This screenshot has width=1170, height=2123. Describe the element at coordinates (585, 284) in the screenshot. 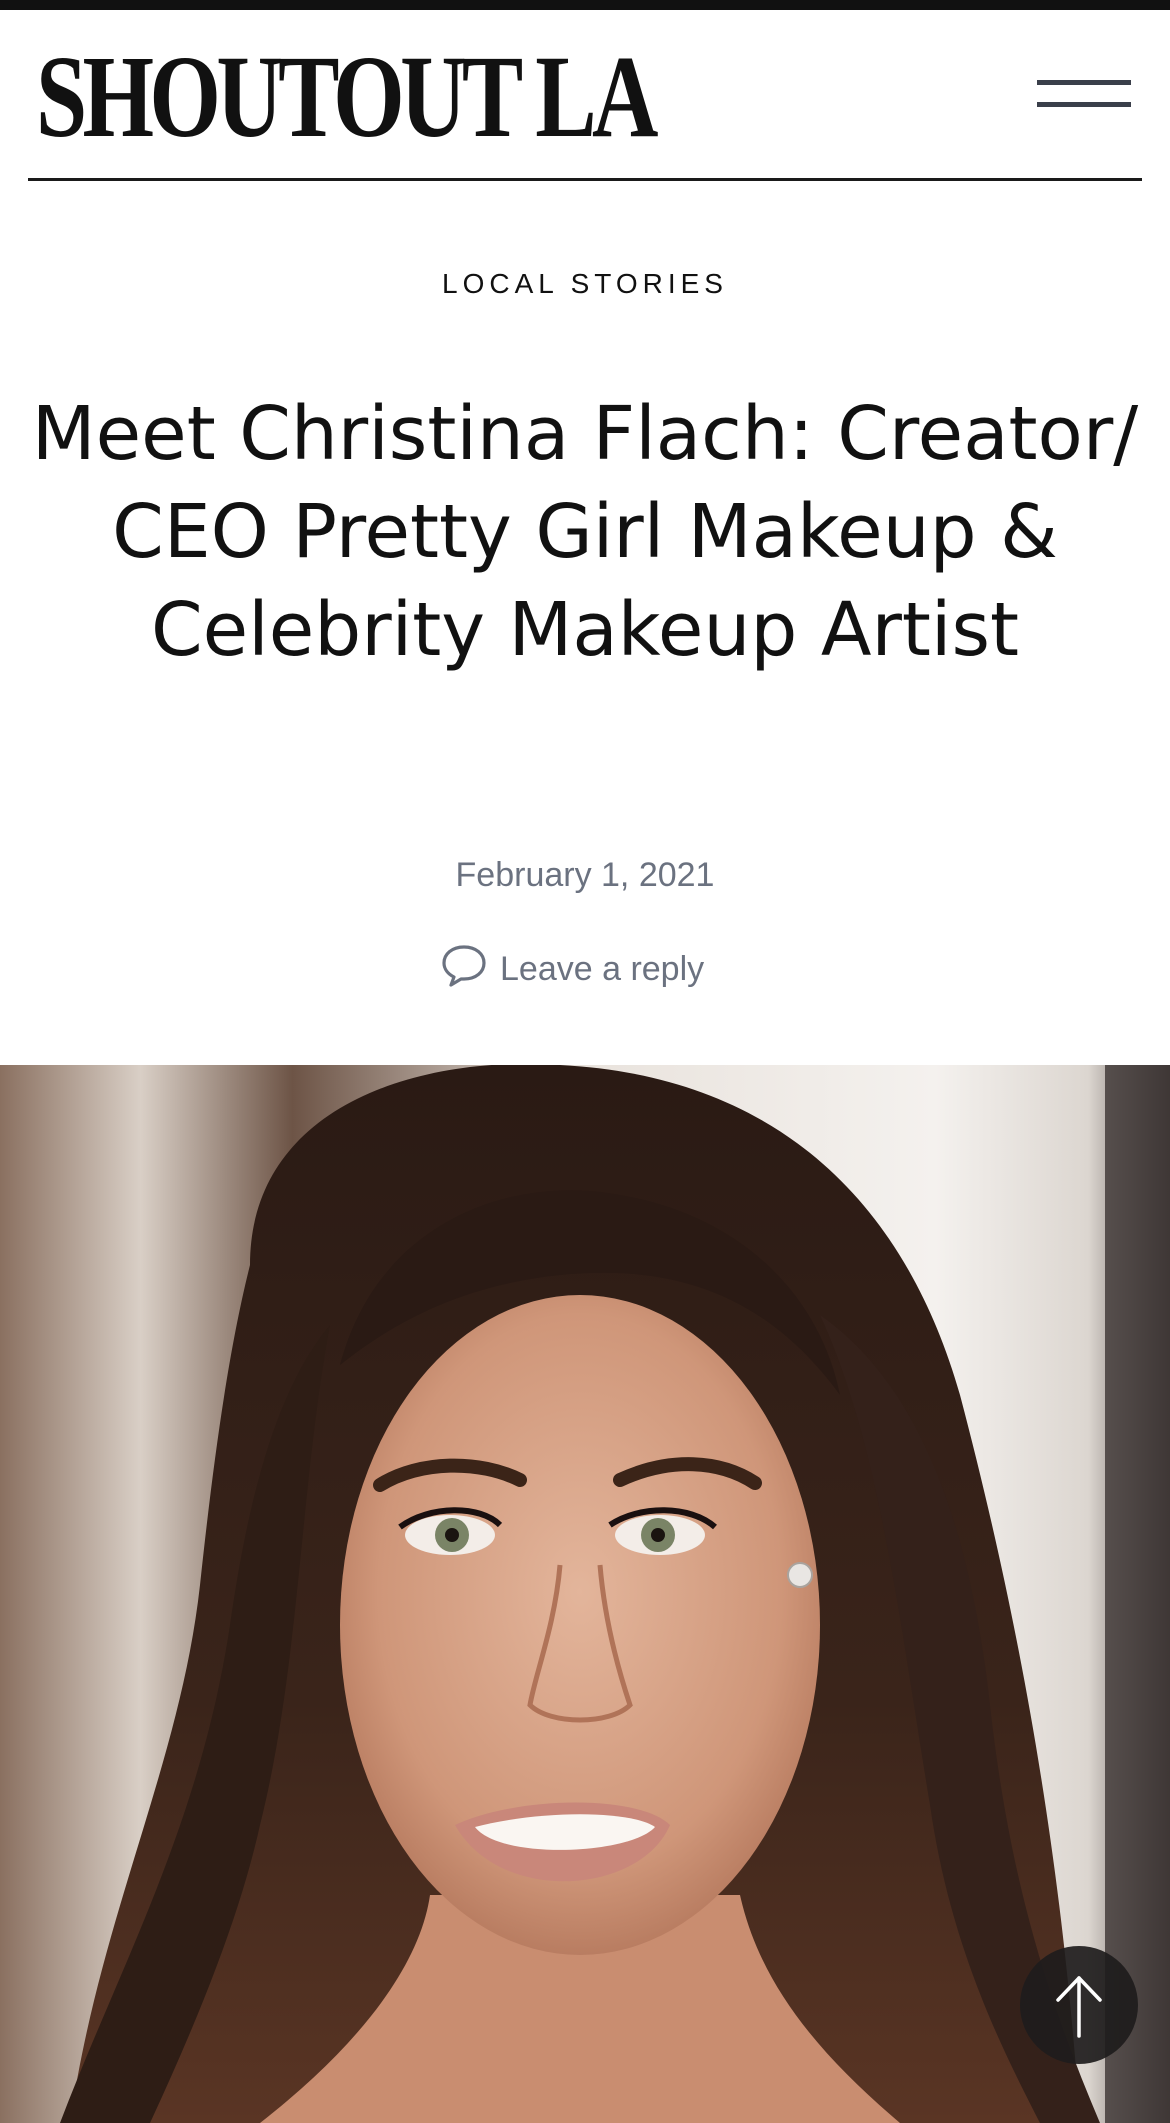

I see `article-category: LOCAL STORIES` at that location.